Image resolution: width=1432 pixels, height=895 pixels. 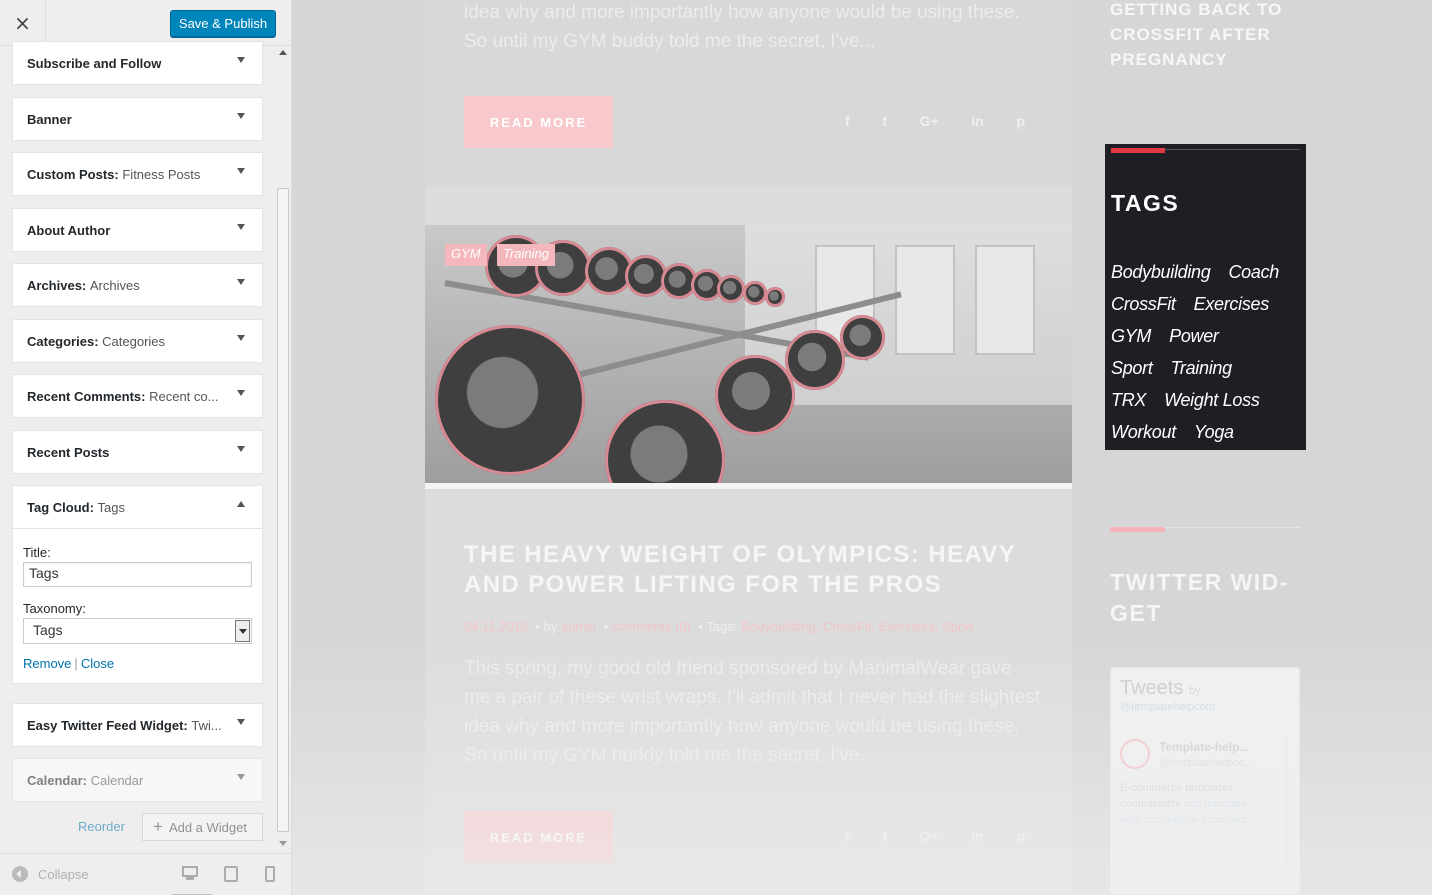 I want to click on tag-link: Sport, so click(x=1132, y=368).